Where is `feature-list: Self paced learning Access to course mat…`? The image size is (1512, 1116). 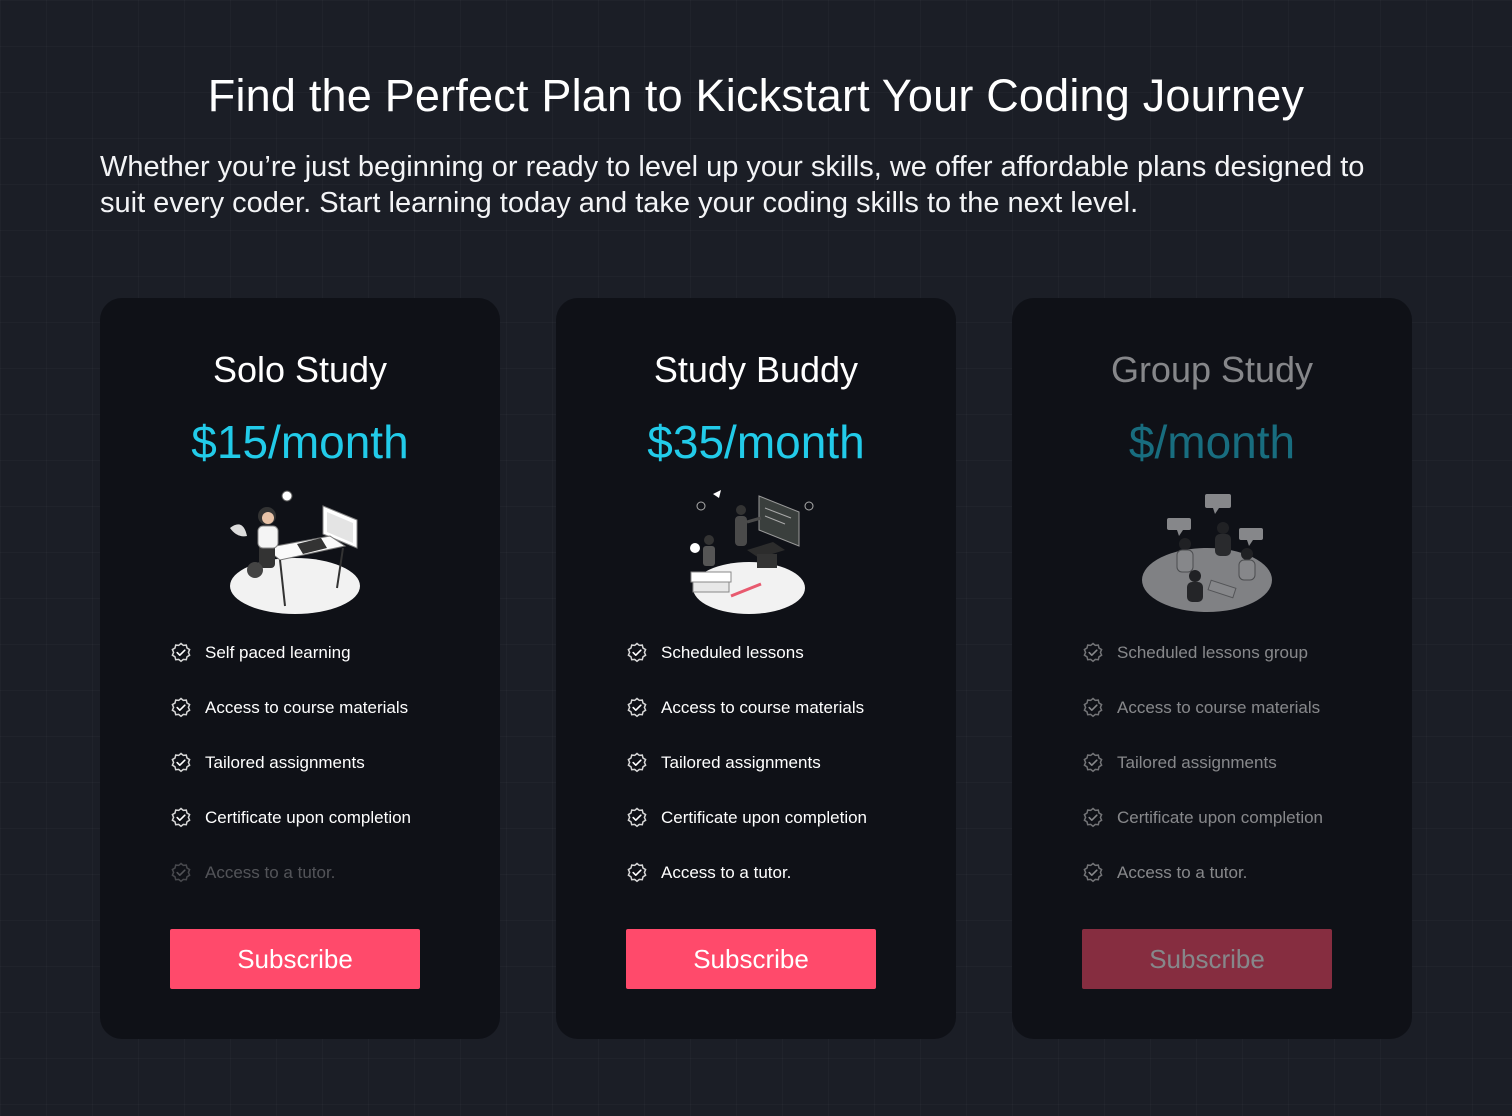 feature-list: Self paced learning Access to course mat… is located at coordinates (290, 779).